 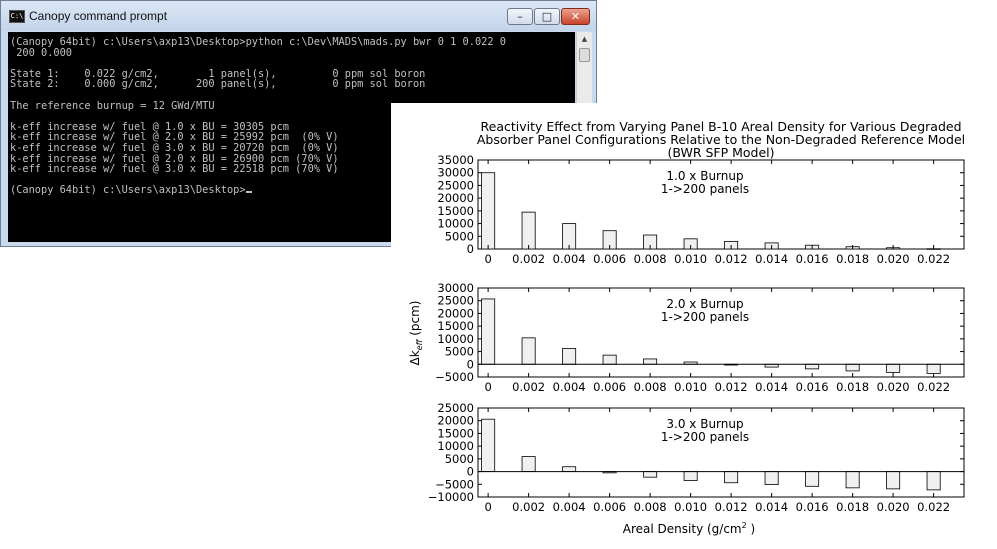 I want to click on maximize-icon: □, so click(x=547, y=16).